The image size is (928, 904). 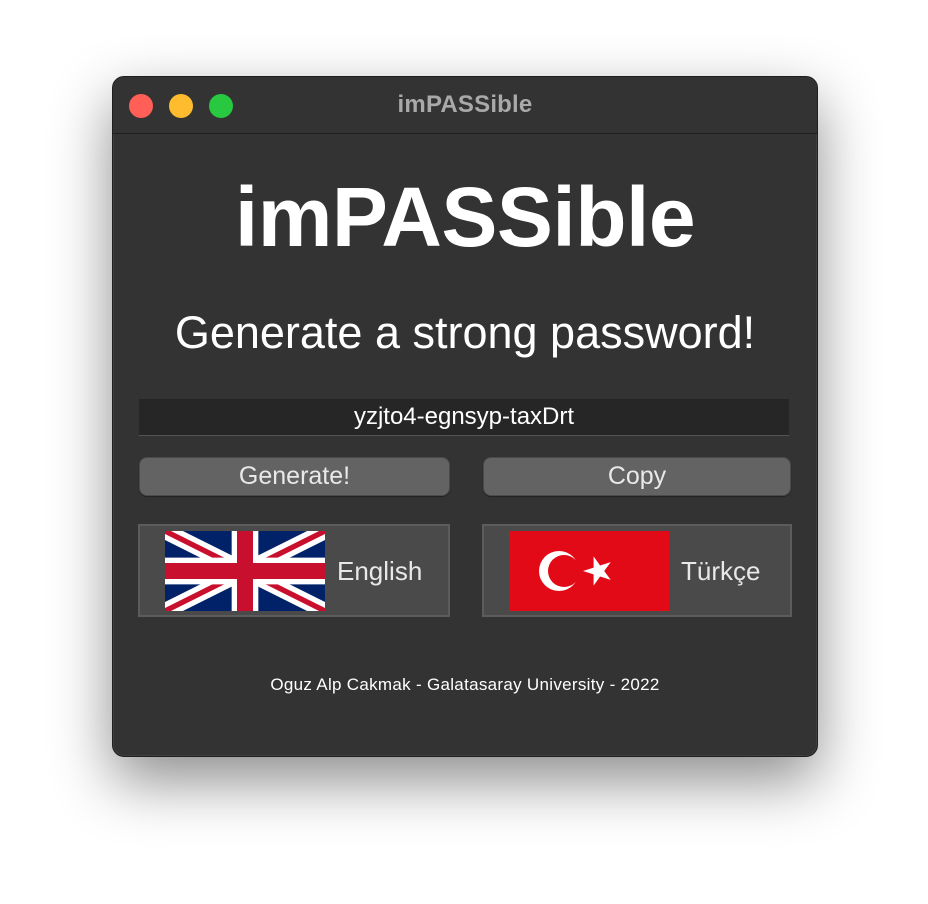 I want to click on copy-button: Copy, so click(x=637, y=476).